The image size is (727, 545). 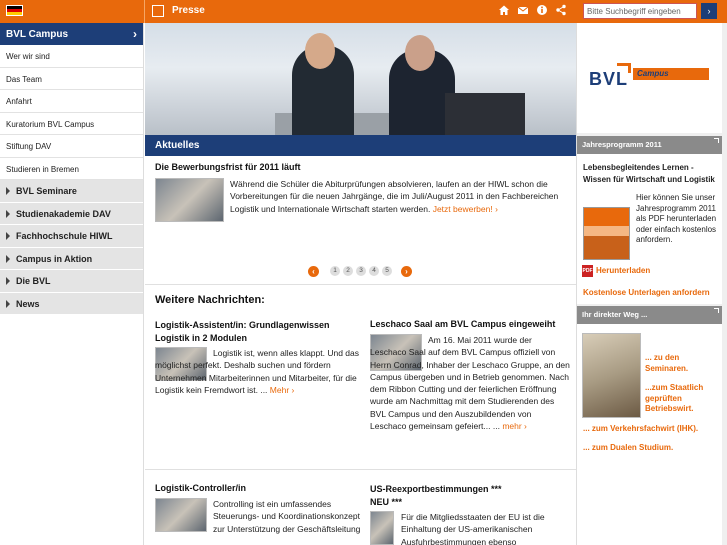 I want to click on pager-prev-button: ‹, so click(x=313, y=271).